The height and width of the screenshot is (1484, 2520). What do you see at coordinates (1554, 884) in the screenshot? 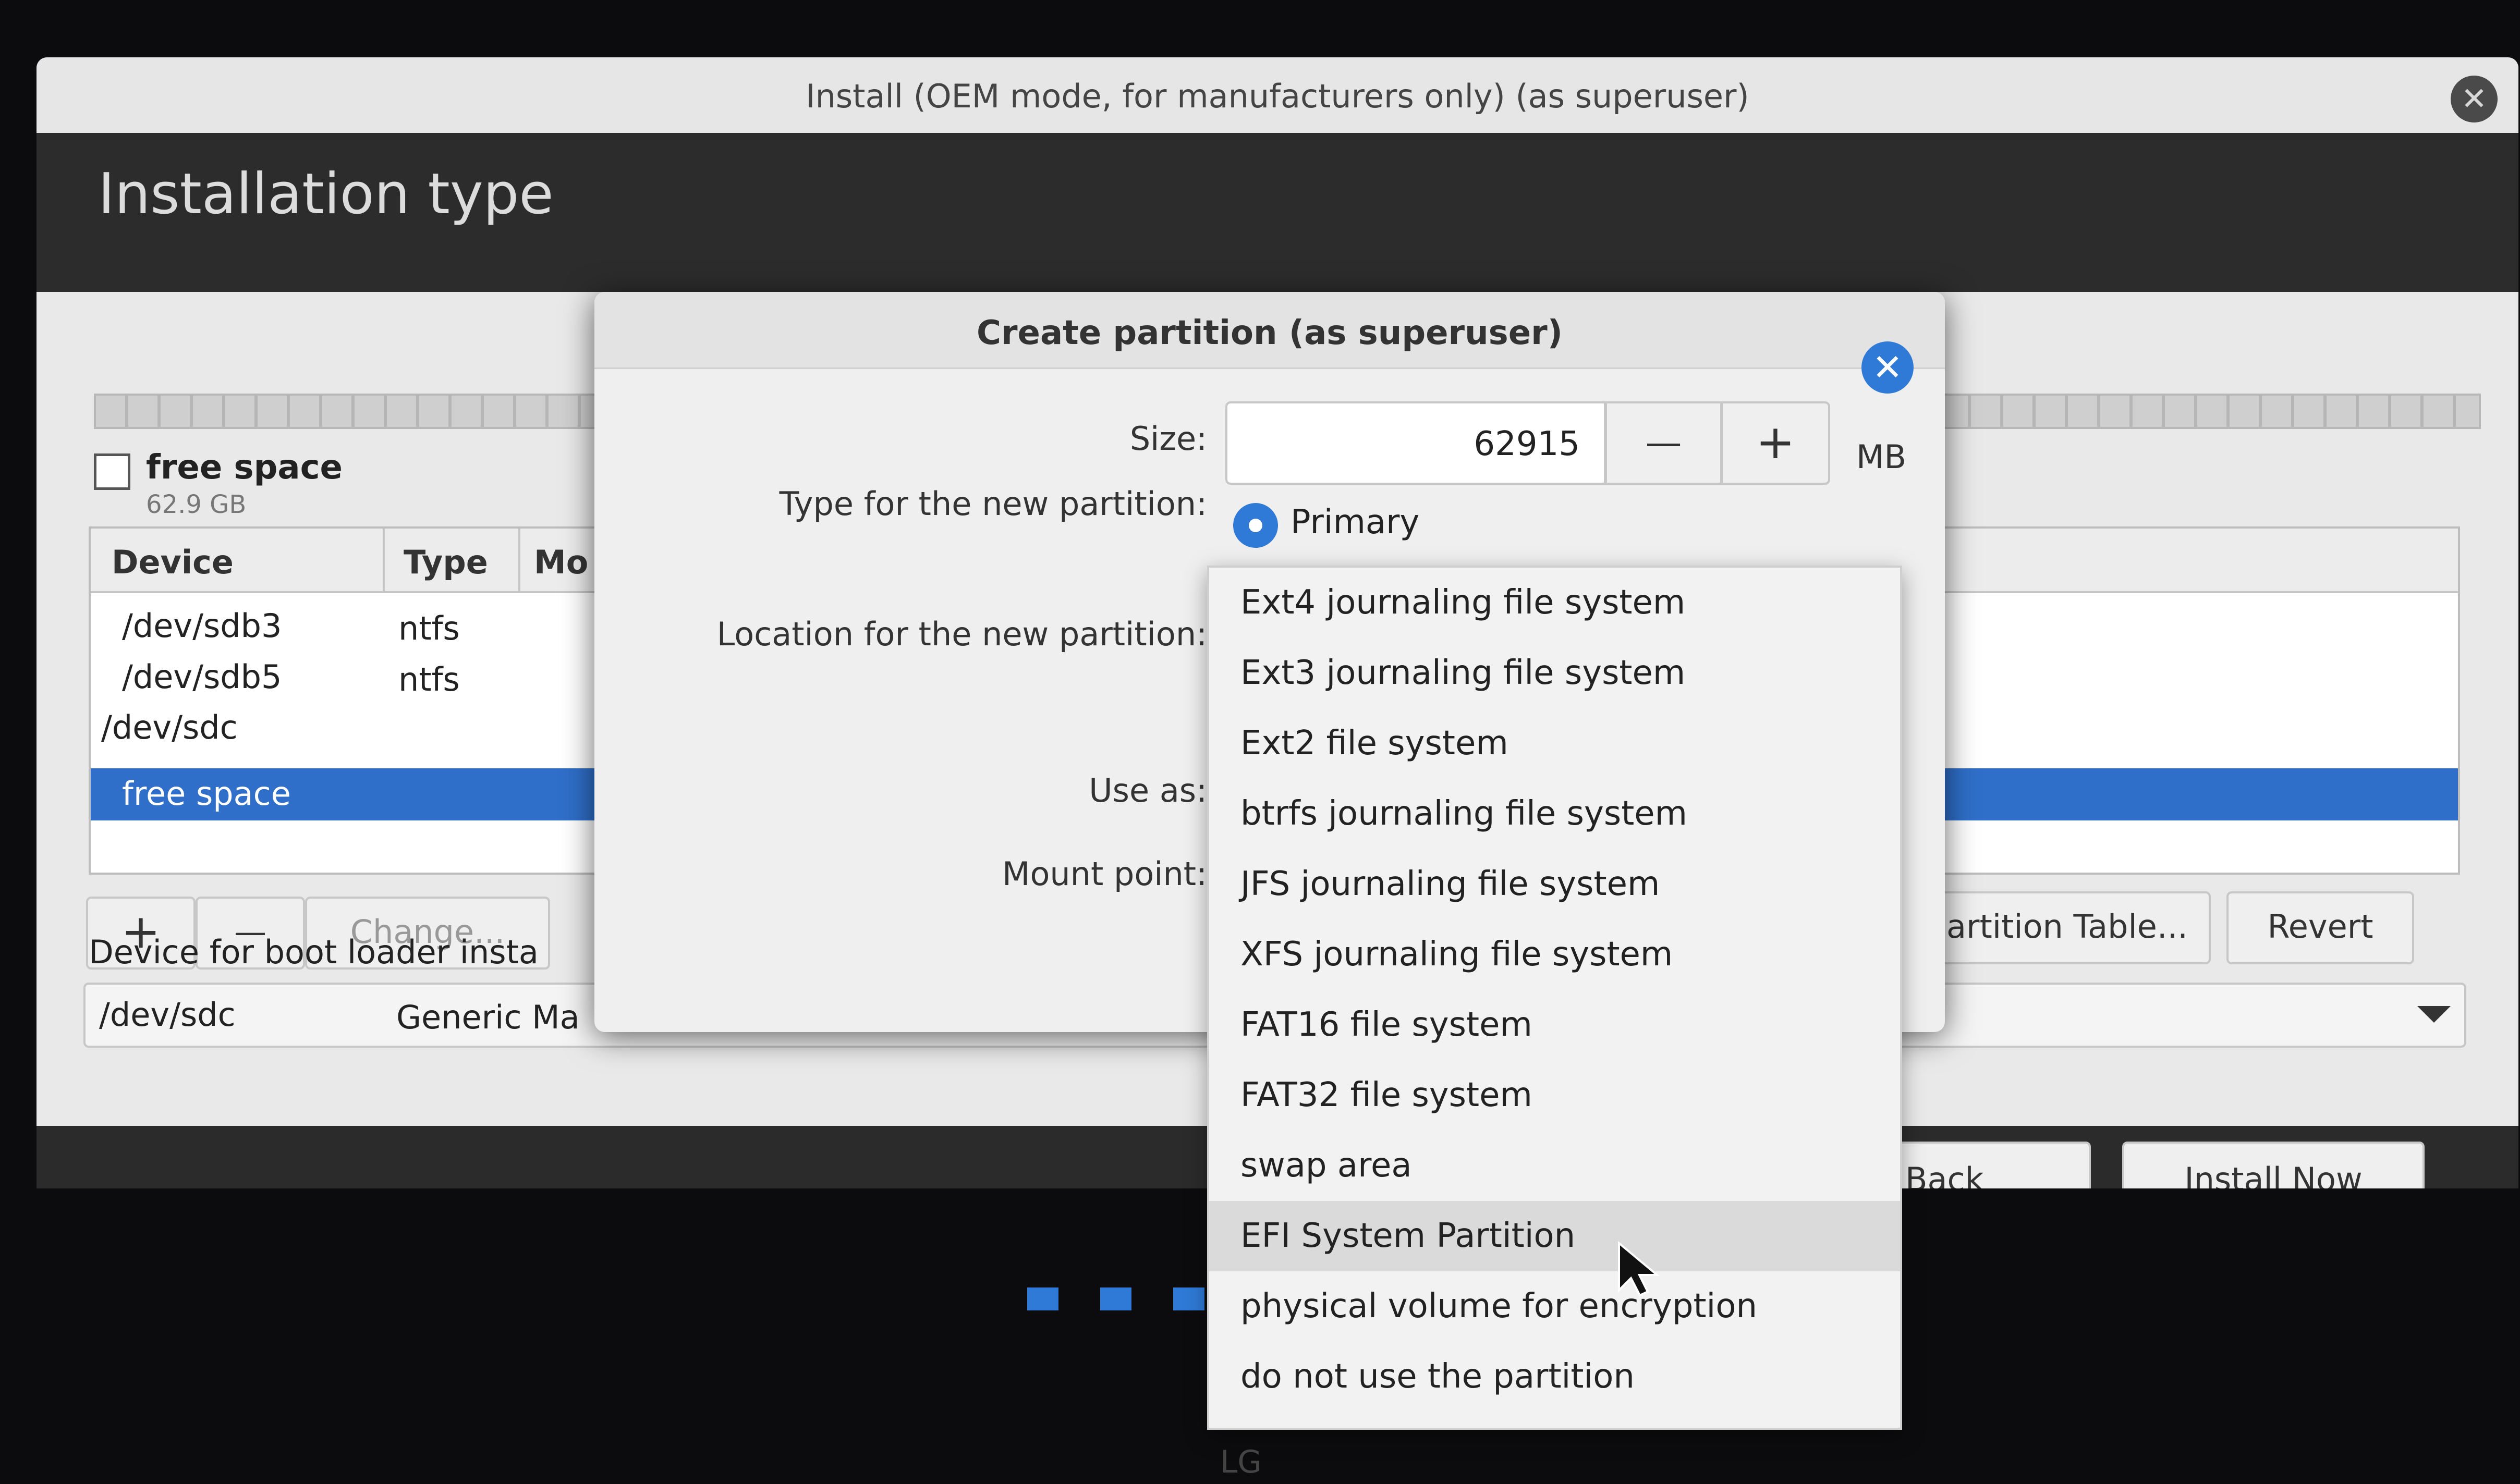
I see `use-as-option: JFS journaling file system` at bounding box center [1554, 884].